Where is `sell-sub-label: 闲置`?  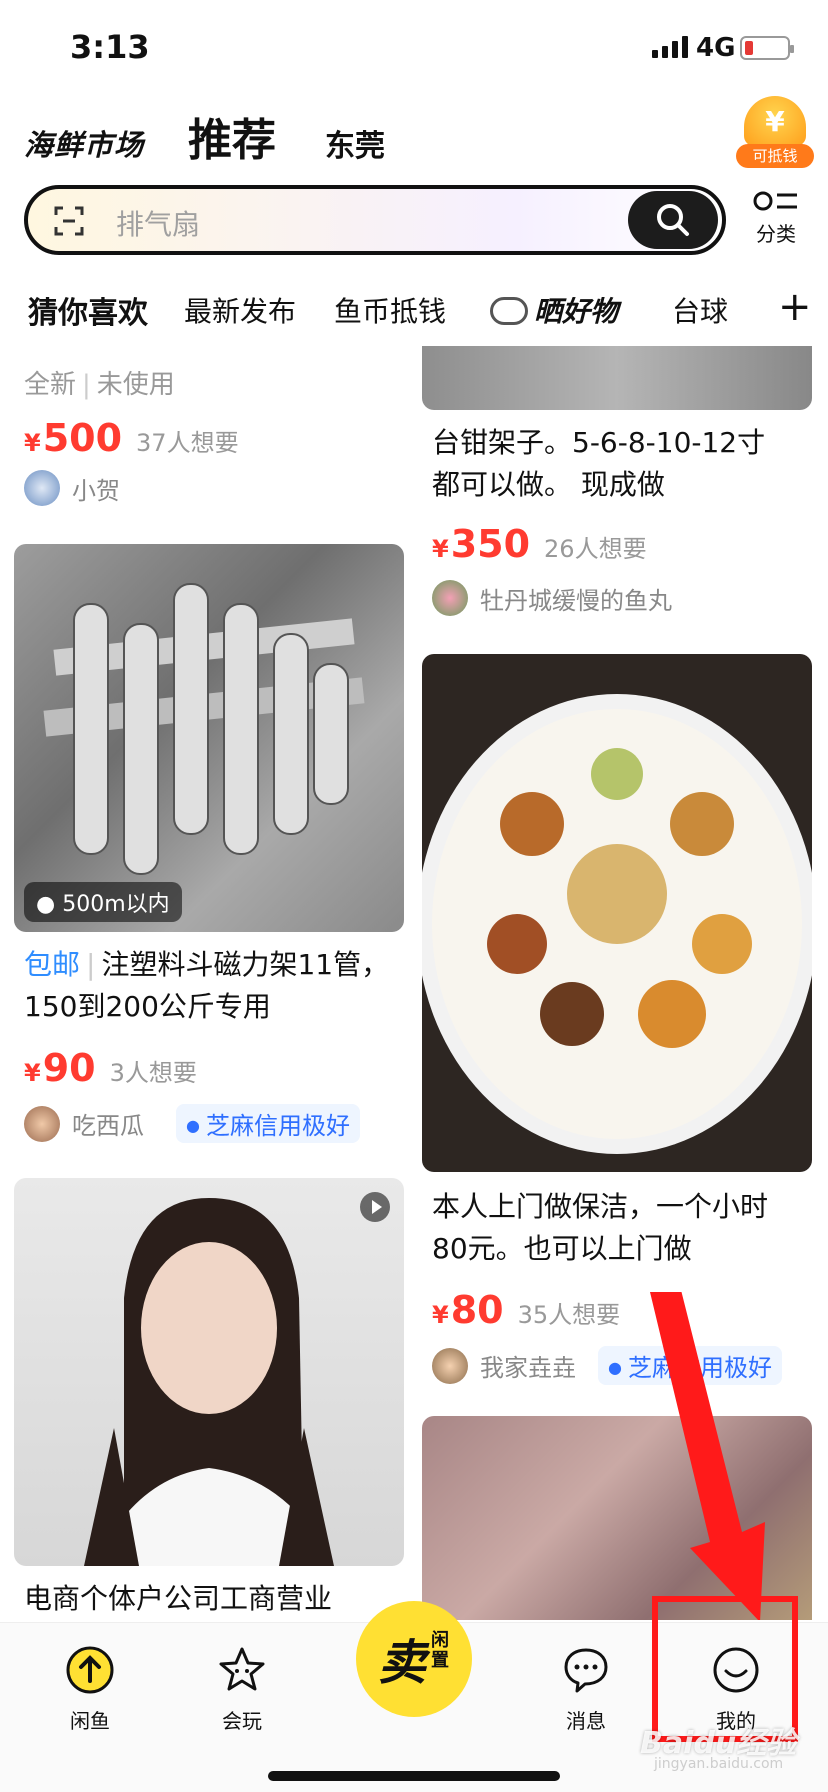
sell-sub-label: 闲置 is located at coordinates (440, 1650).